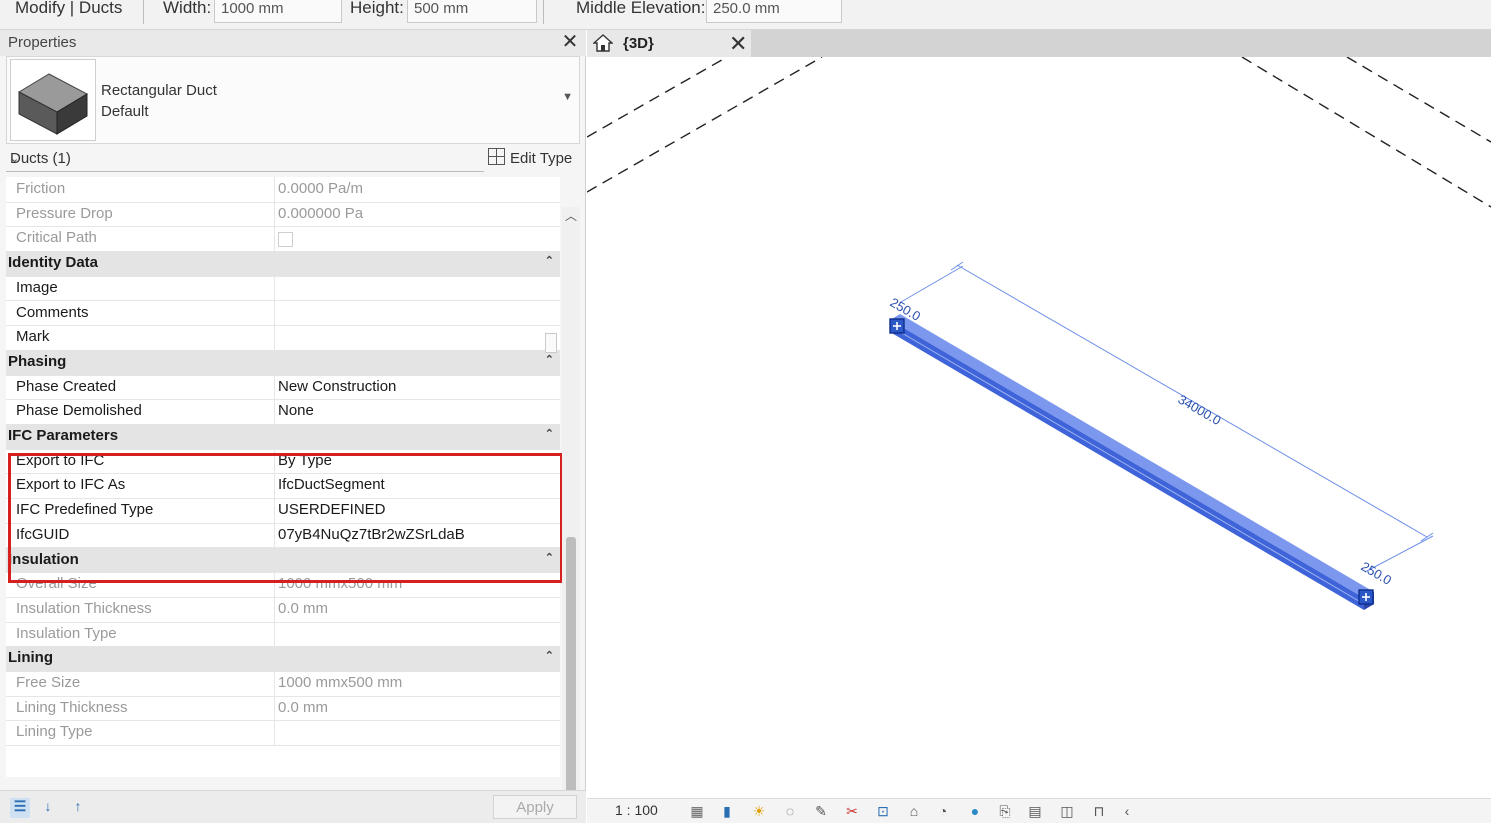 Image resolution: width=1491 pixels, height=823 pixels. What do you see at coordinates (638, 43) in the screenshot?
I see `tab-label: {3D}` at bounding box center [638, 43].